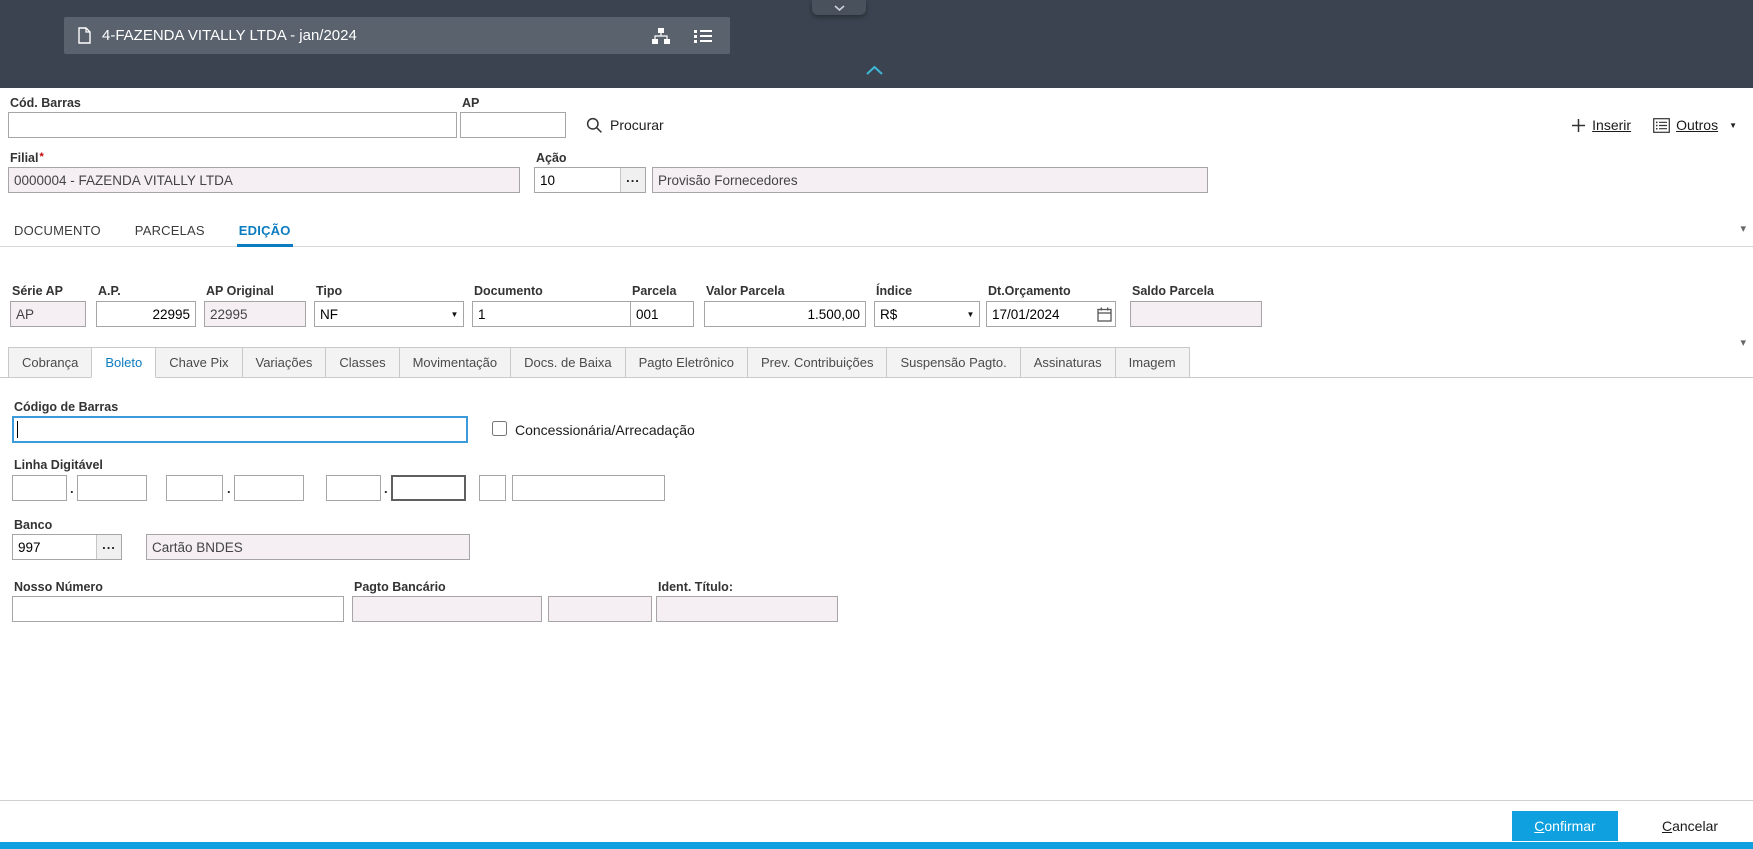  Describe the element at coordinates (1173, 291) in the screenshot. I see `saldo-parcela-label: Saldo Parcela` at that location.